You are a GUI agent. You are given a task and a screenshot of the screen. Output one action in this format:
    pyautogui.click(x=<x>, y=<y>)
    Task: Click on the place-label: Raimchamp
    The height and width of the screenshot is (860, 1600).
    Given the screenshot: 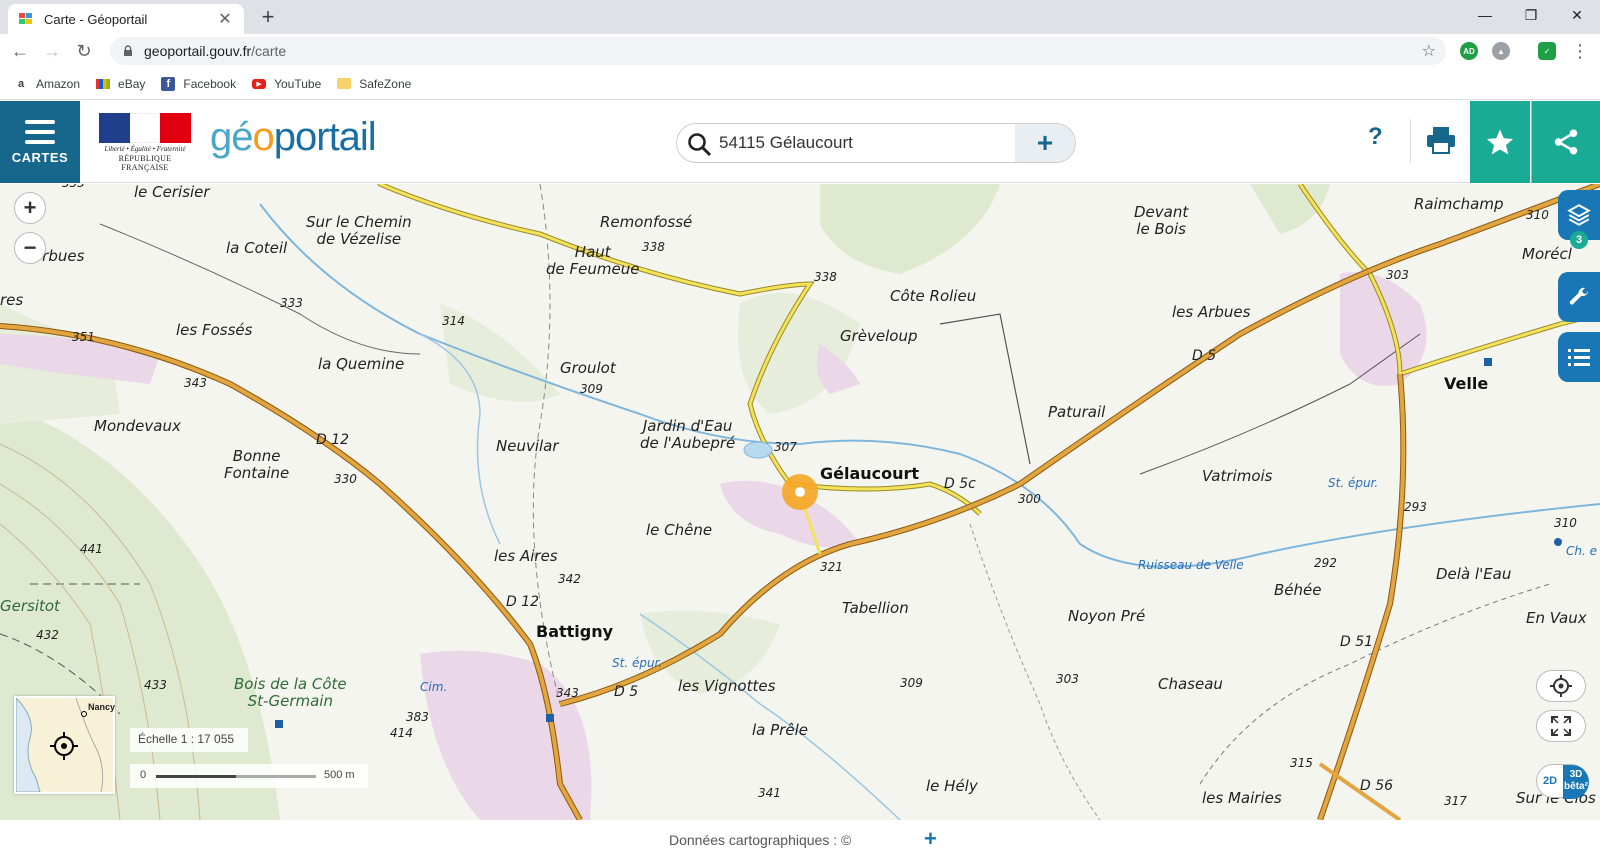 What is the action you would take?
    pyautogui.click(x=1459, y=204)
    